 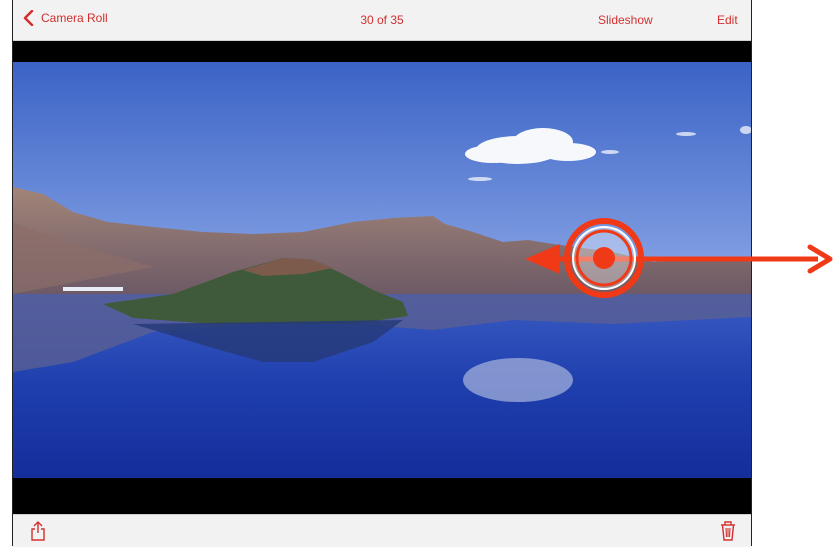 What do you see at coordinates (38, 531) in the screenshot?
I see `share-icon` at bounding box center [38, 531].